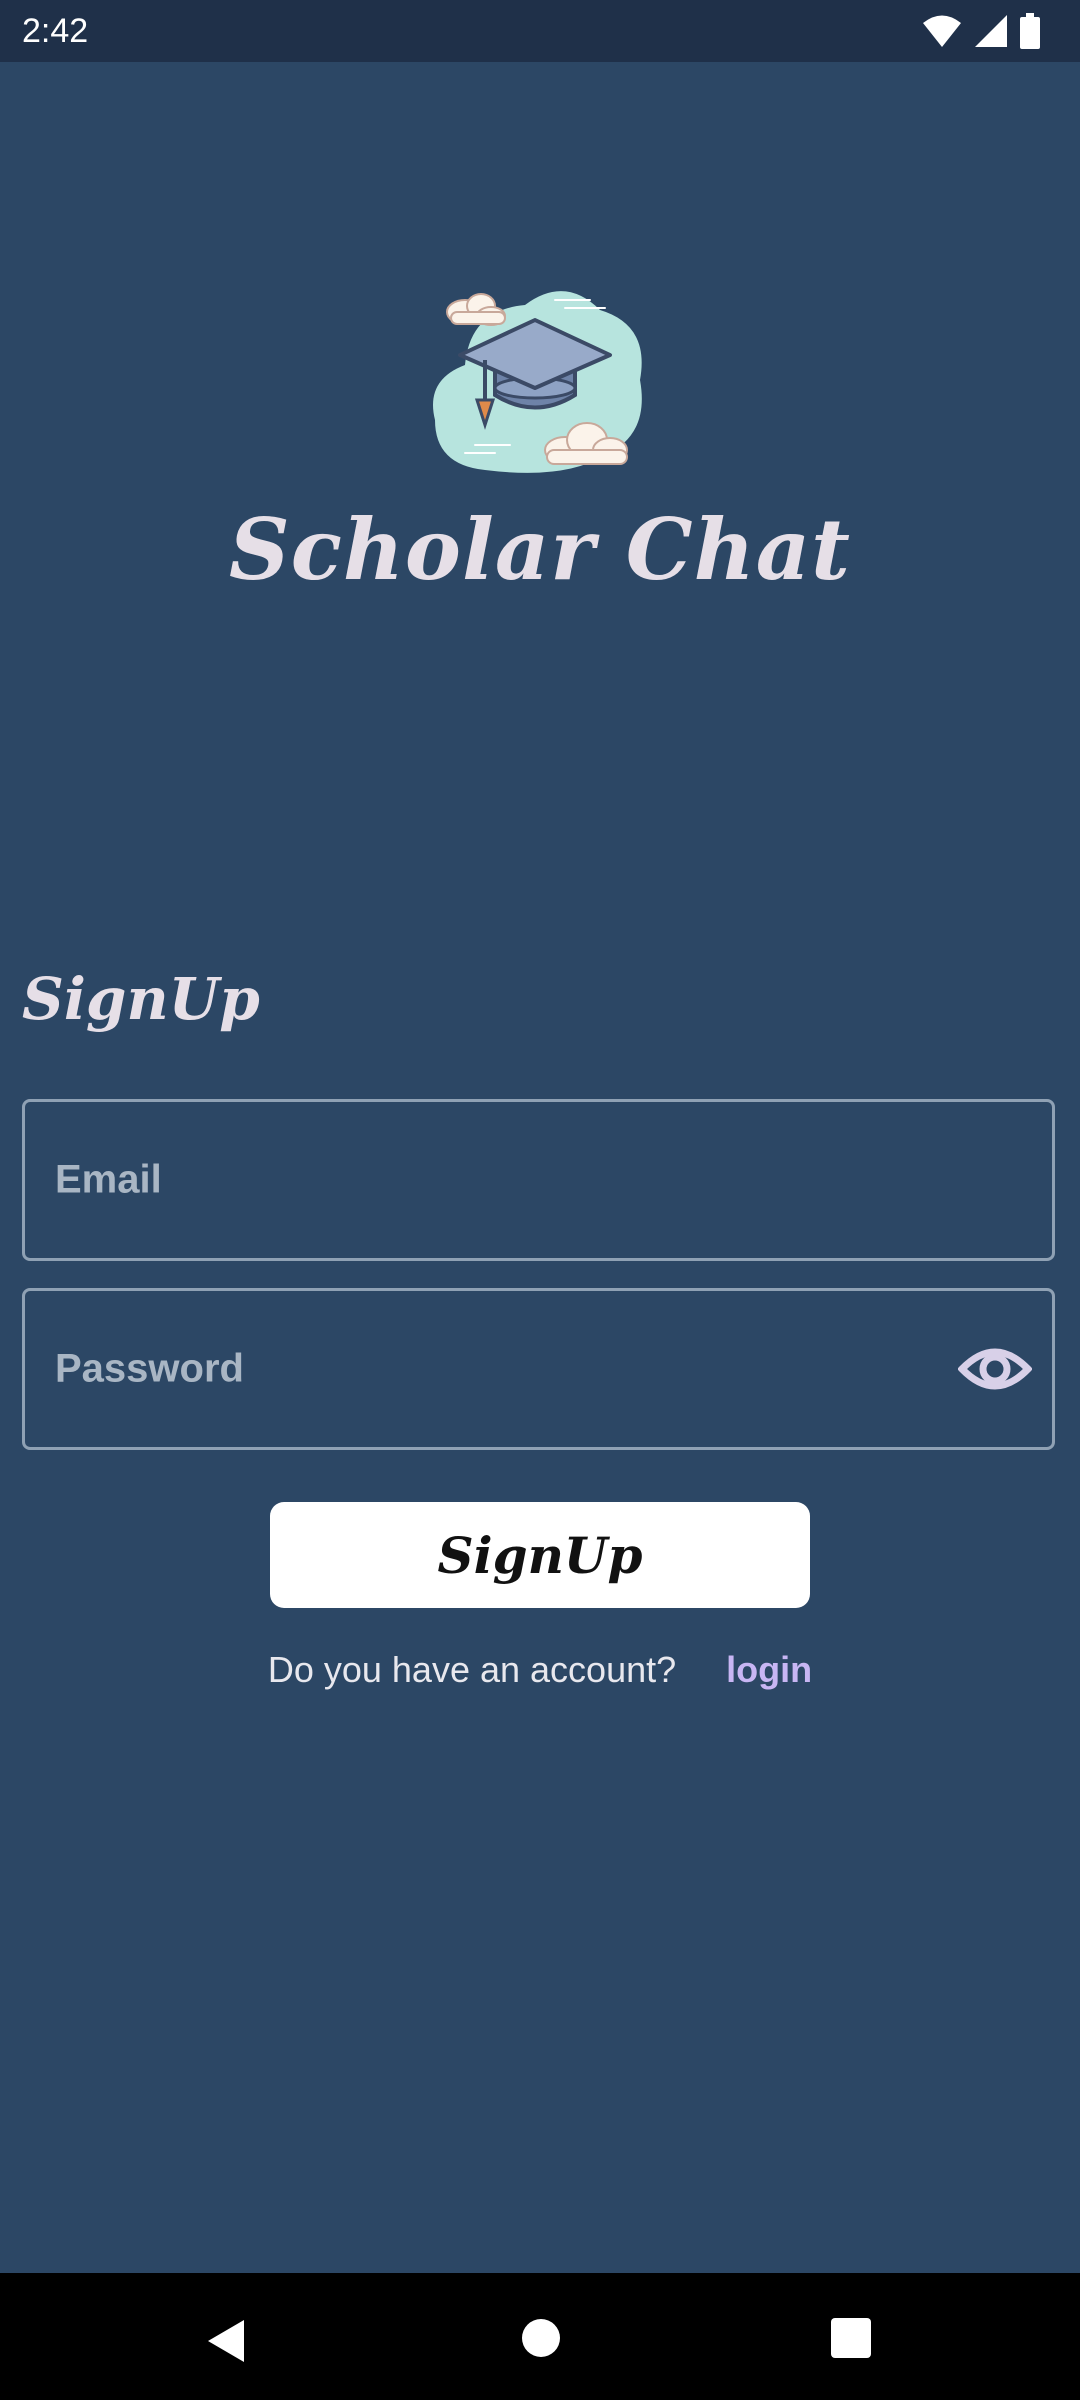 This screenshot has width=1080, height=2400. Describe the element at coordinates (991, 31) in the screenshot. I see `signal-icon` at that location.